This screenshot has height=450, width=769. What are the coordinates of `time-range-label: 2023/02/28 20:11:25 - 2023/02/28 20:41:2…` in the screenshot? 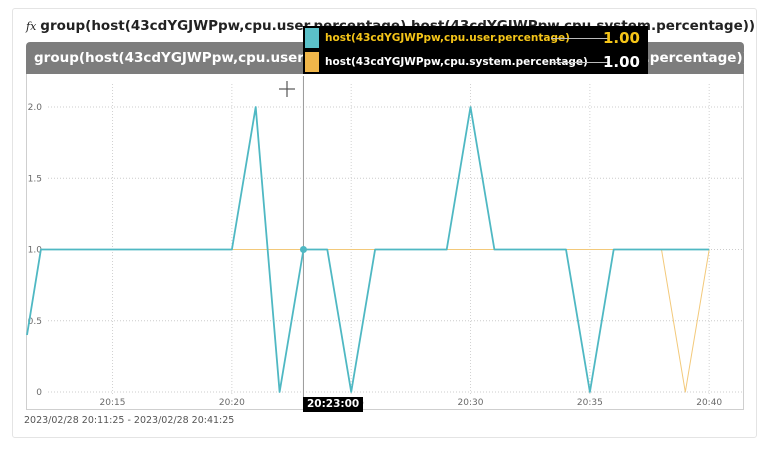 It's located at (129, 420).